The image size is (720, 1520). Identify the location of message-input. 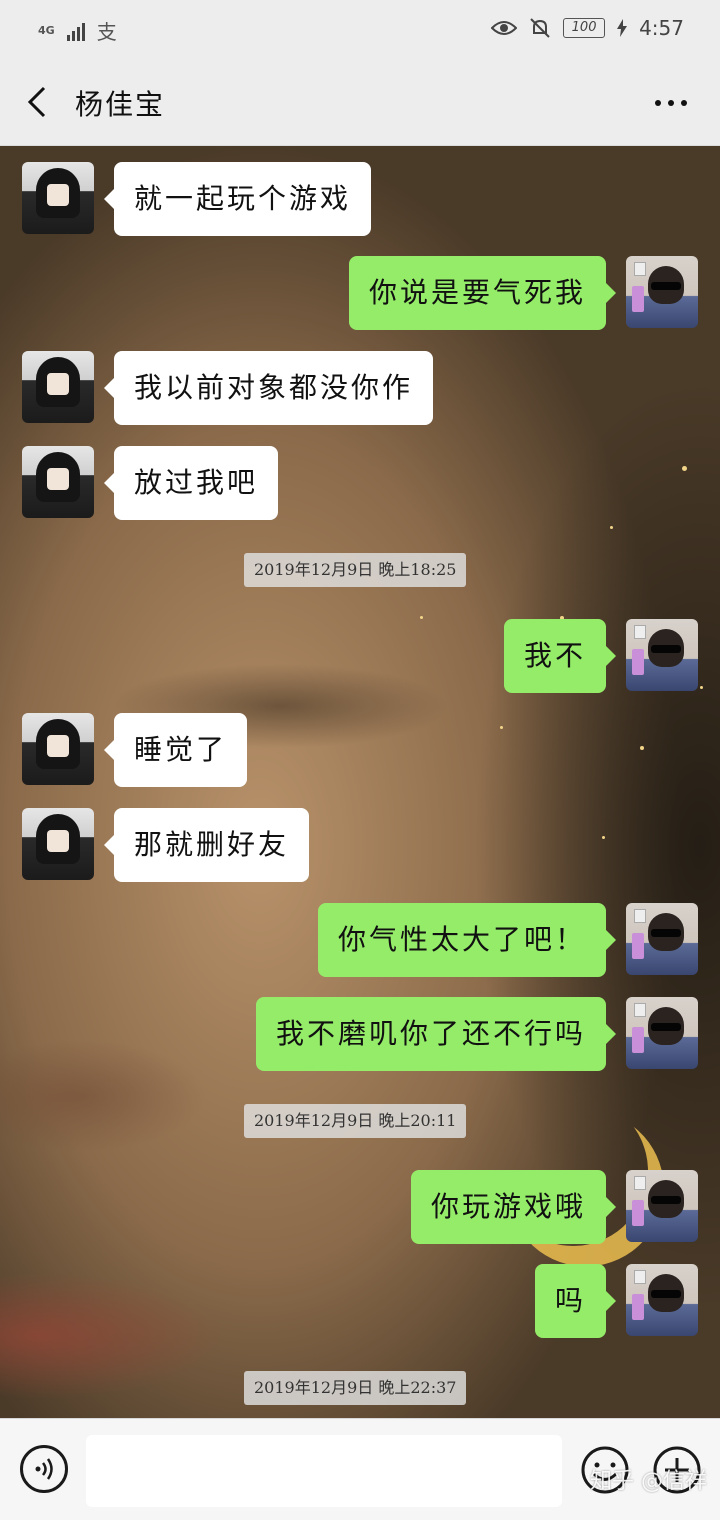
(324, 1471).